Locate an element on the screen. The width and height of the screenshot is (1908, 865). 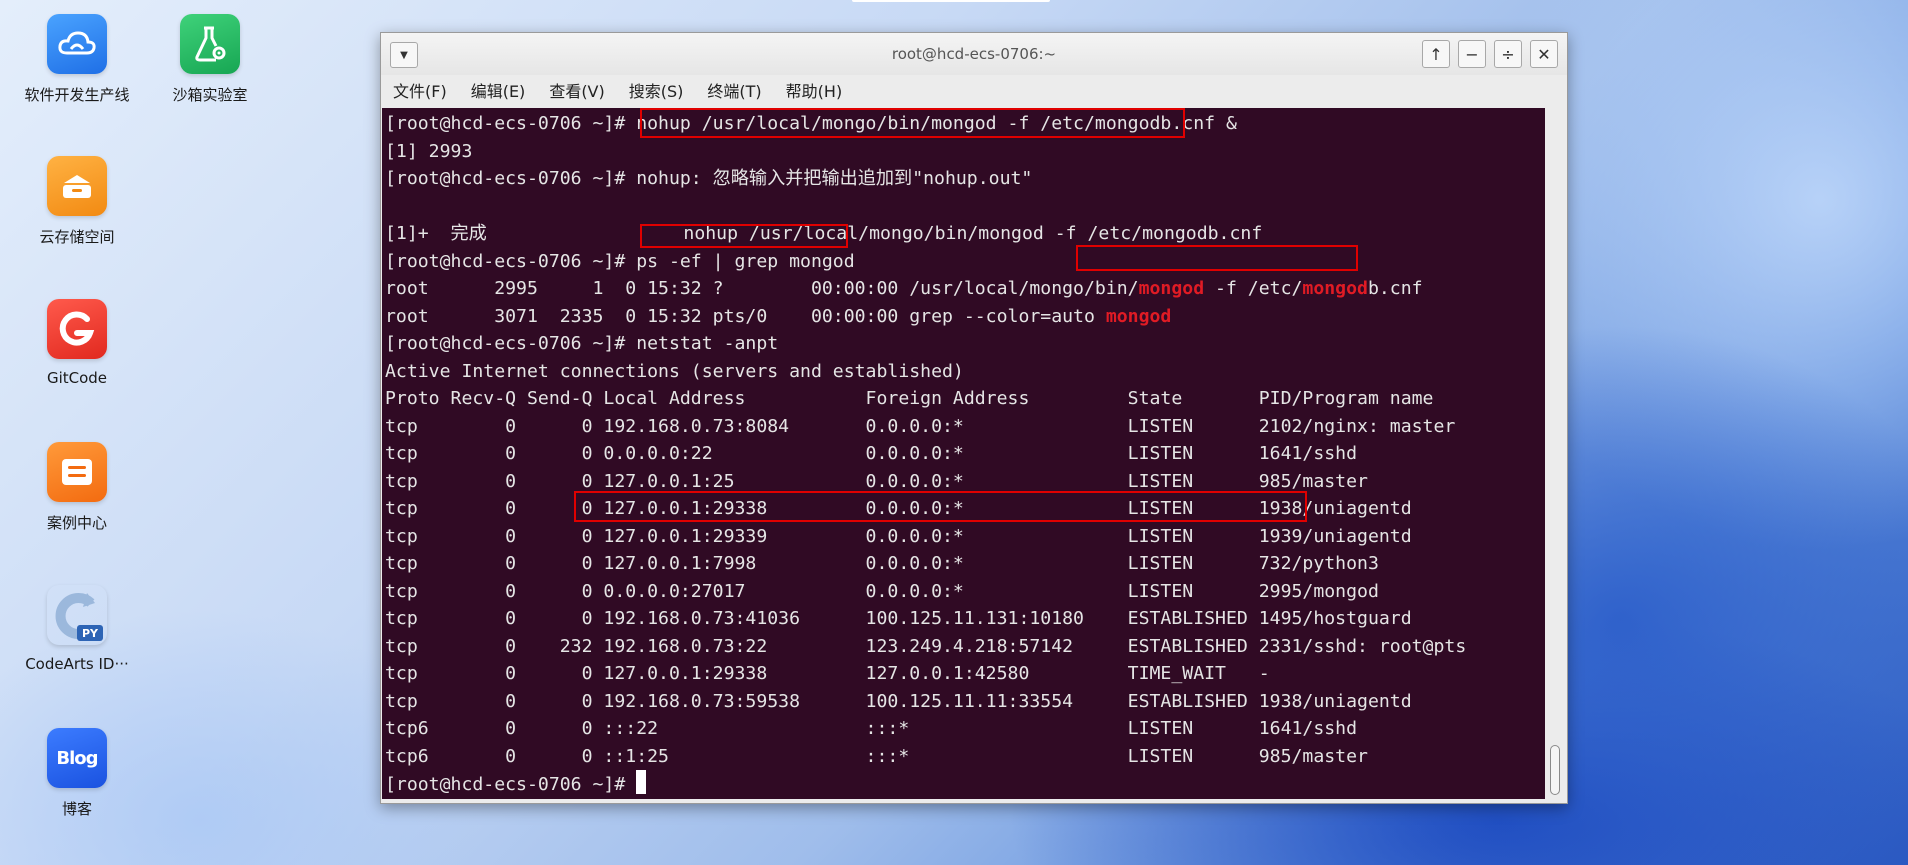
desktop-icon-gitcode: GitCode is located at coordinates (77, 343).